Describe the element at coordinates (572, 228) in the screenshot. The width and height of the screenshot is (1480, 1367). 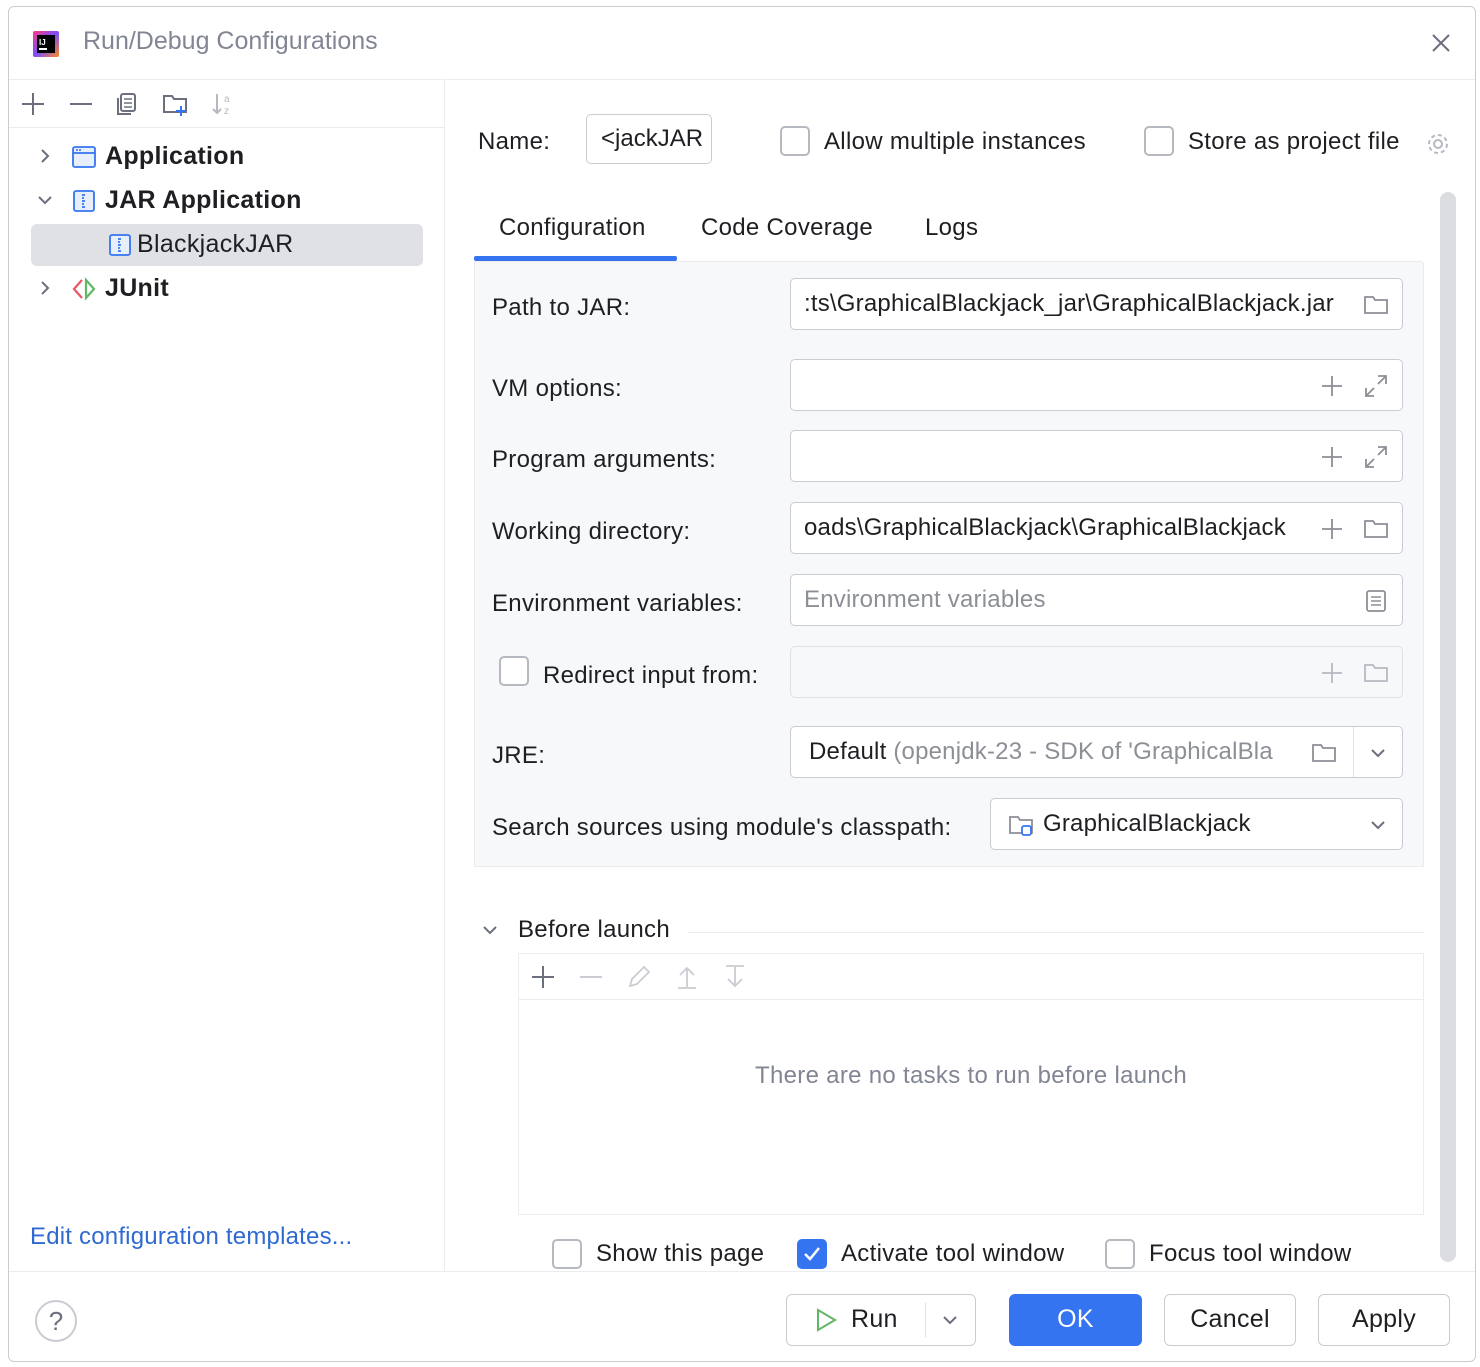
I see `tab-configuration: Configuration` at that location.